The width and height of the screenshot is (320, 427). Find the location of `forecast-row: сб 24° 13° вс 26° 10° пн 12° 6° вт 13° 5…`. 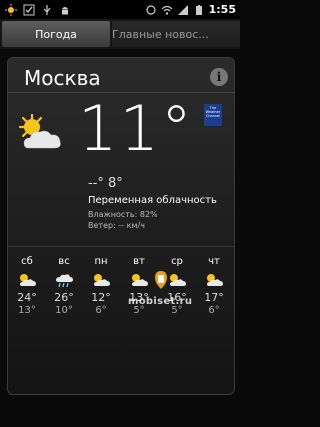

forecast-row: сб 24° 13° вс 26° 10° пн 12° 6° вт 13° 5… is located at coordinates (121, 301).